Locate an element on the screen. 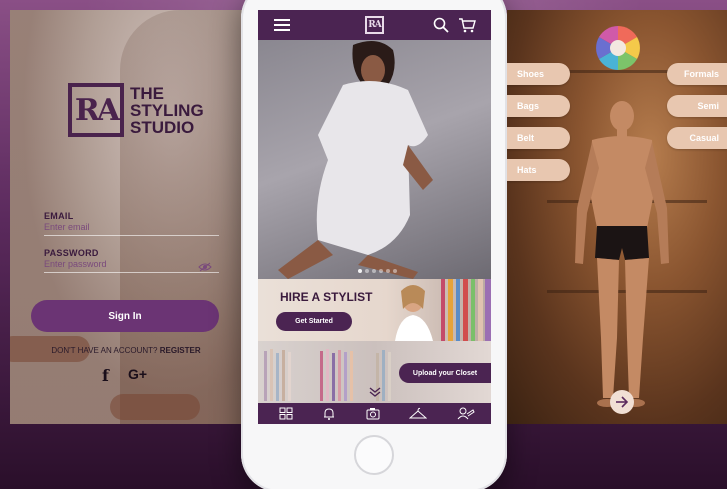 The width and height of the screenshot is (727, 489). google-plus-icon: G+ is located at coordinates (137, 374).